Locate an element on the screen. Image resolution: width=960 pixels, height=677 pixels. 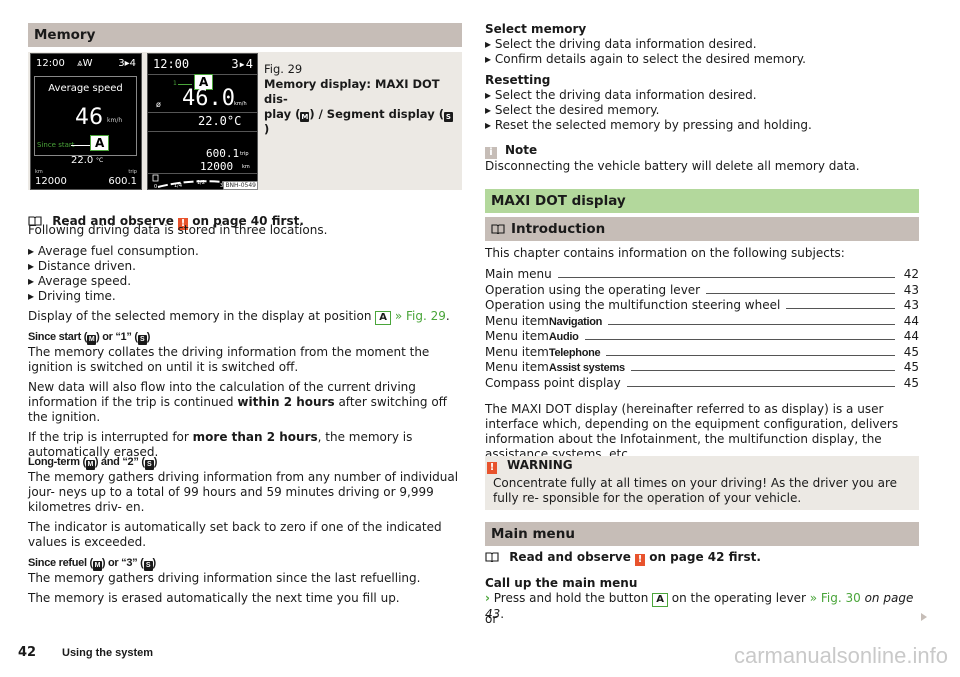
read-observe-notice: Read and observe ! on page 42 first. is located at coordinates (623, 558).